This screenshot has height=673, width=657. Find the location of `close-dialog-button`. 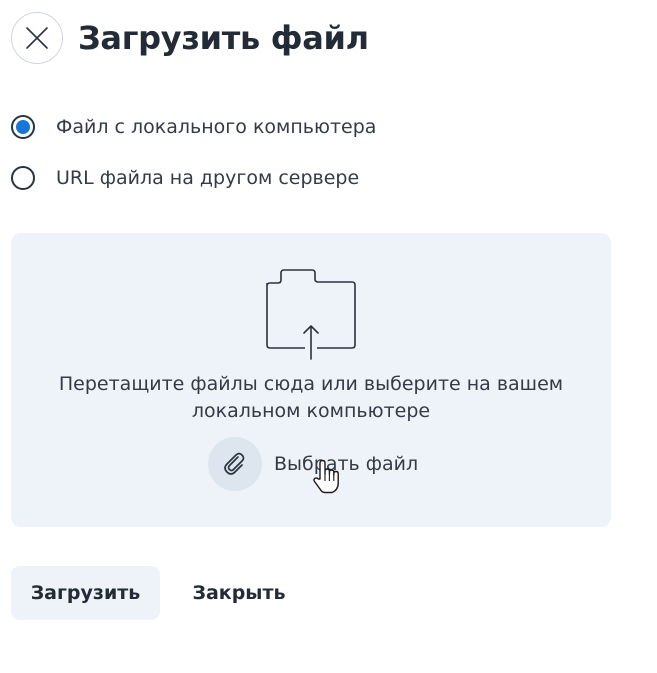

close-dialog-button is located at coordinates (37, 38).